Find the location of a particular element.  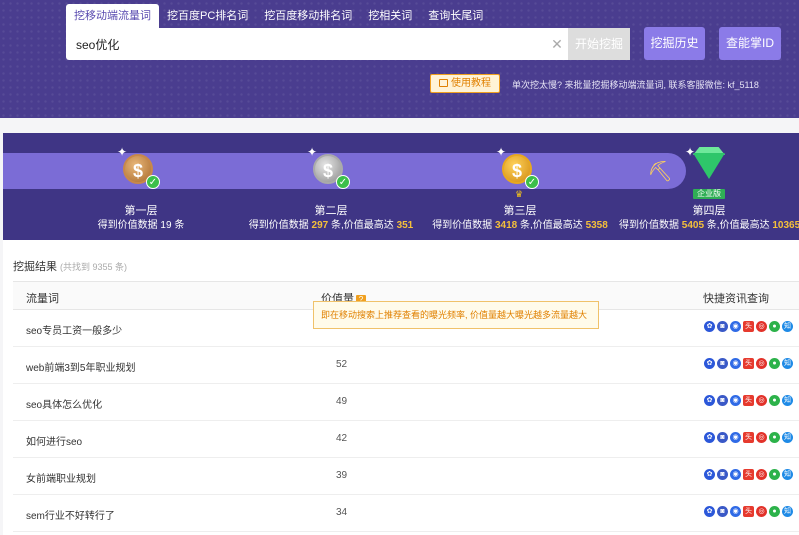

search-box: ✕ is located at coordinates (317, 44).